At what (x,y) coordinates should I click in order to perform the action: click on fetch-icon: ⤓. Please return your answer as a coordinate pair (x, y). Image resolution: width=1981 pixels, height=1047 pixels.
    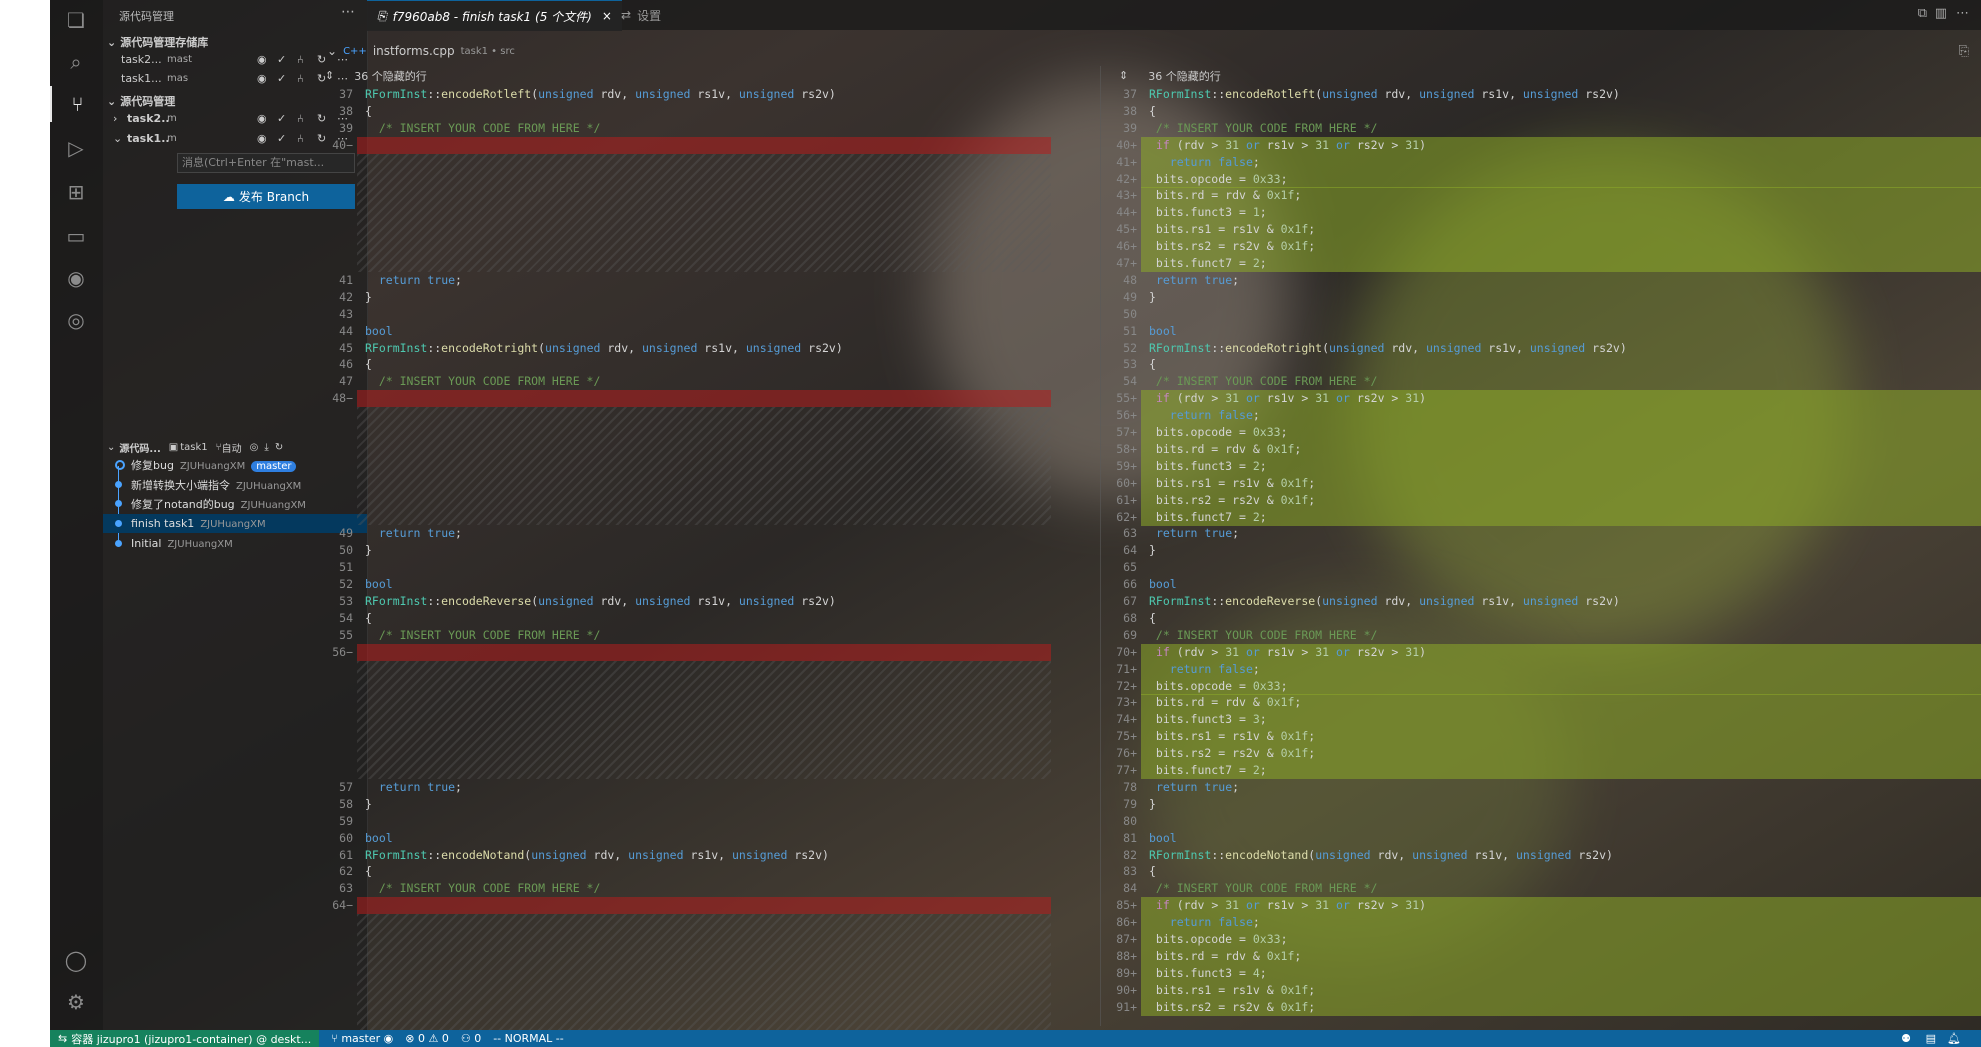
    Looking at the image, I should click on (266, 447).